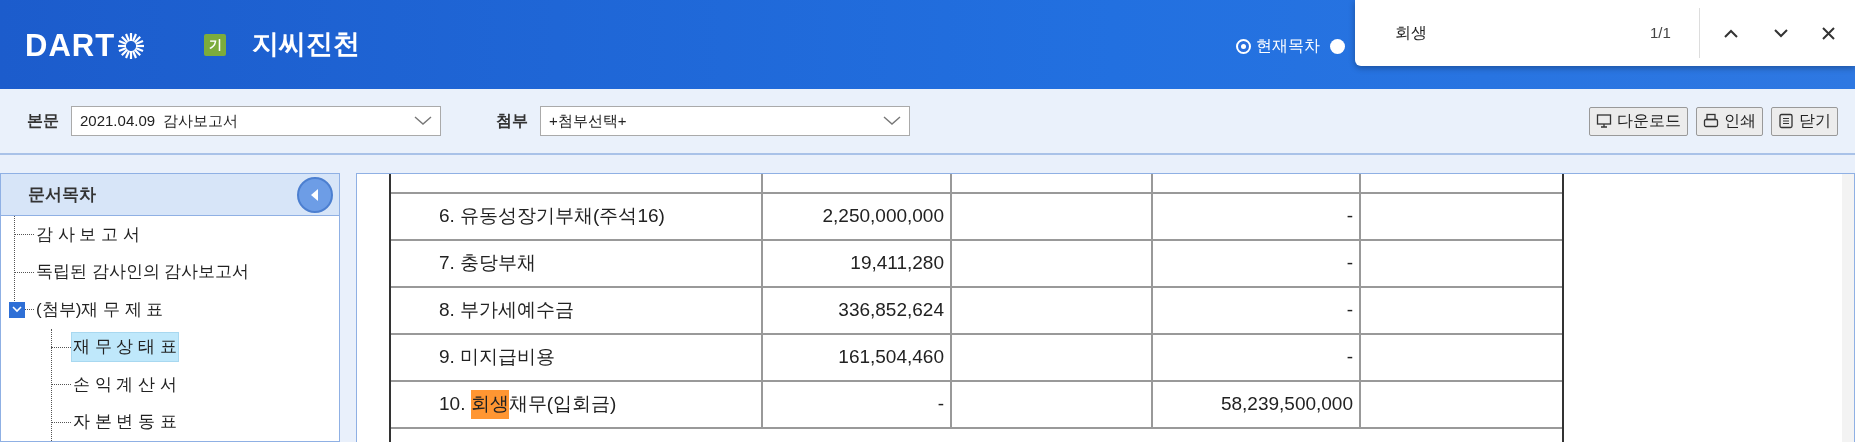 The image size is (1855, 442). I want to click on sunburst-icon, so click(131, 45).